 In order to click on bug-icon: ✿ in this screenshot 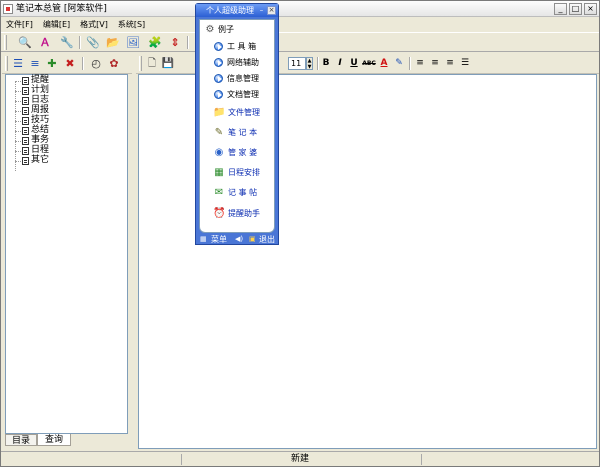, I will do `click(114, 63)`.